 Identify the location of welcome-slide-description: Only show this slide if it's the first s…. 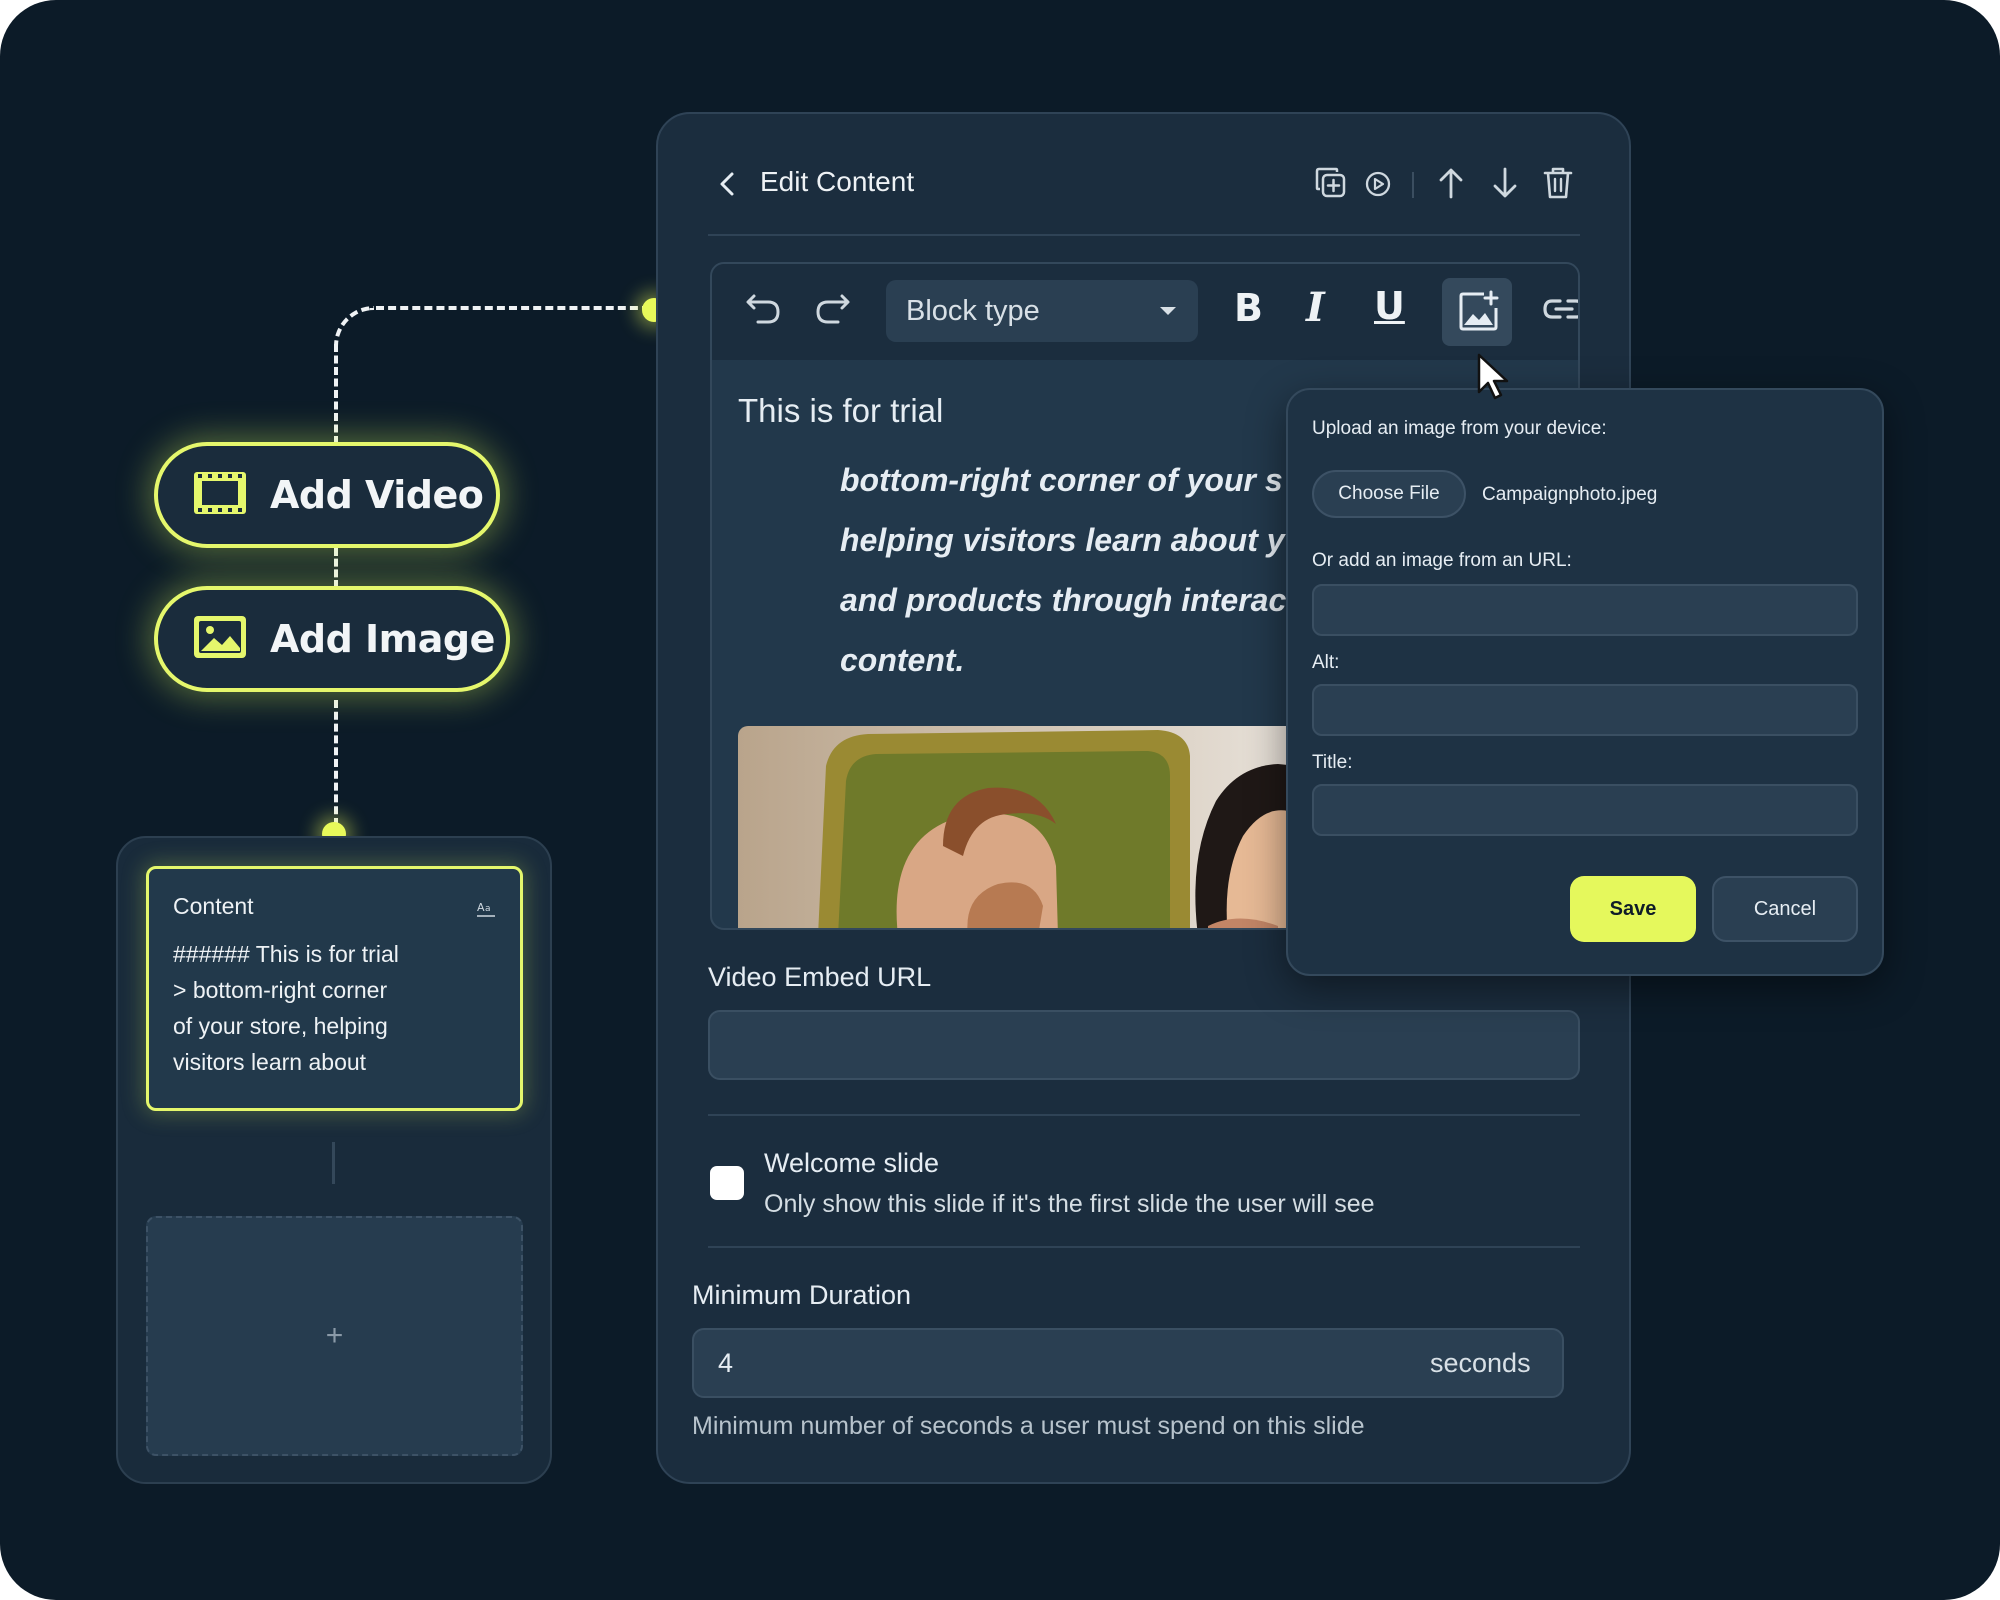
(1069, 1204).